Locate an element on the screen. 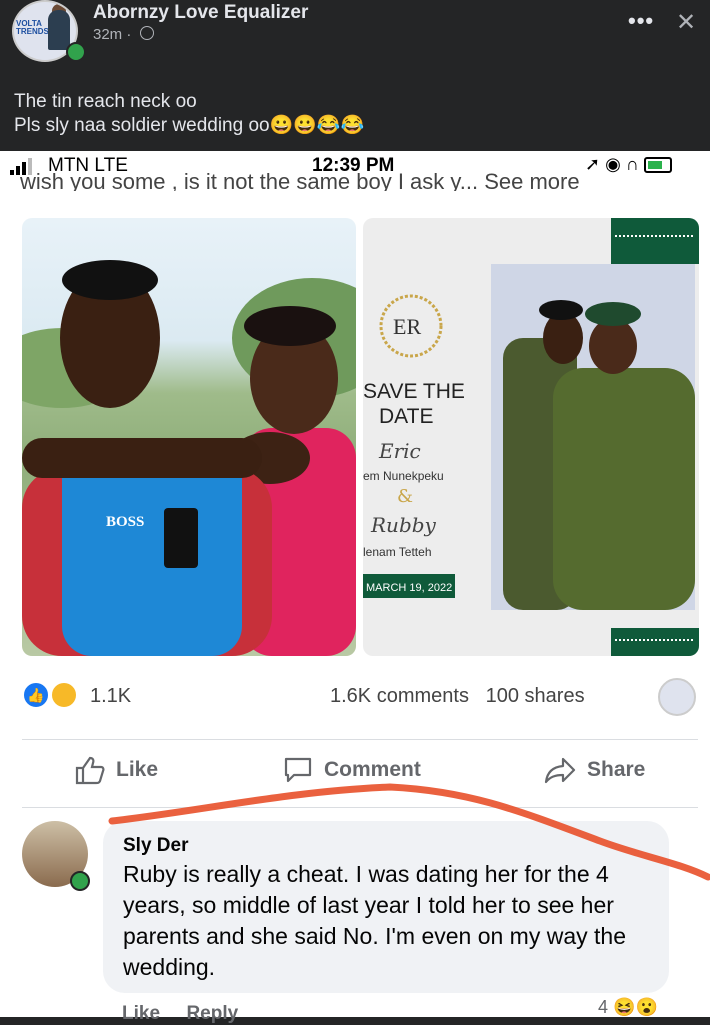 This screenshot has width=710, height=1025. caption-line-2: Pls sly naa soldier wedding oo is located at coordinates (142, 125).